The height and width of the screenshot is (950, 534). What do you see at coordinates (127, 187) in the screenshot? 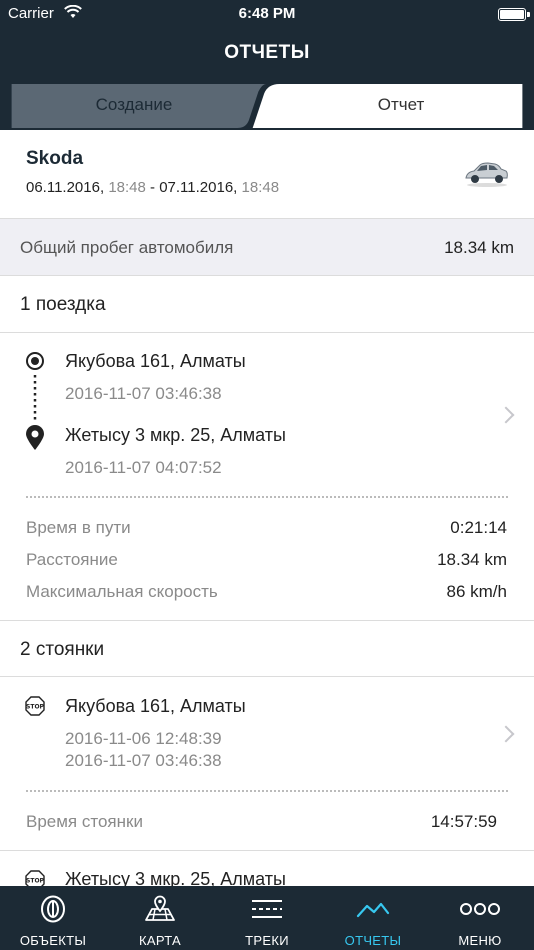
I see `period-from-time: 18:48` at bounding box center [127, 187].